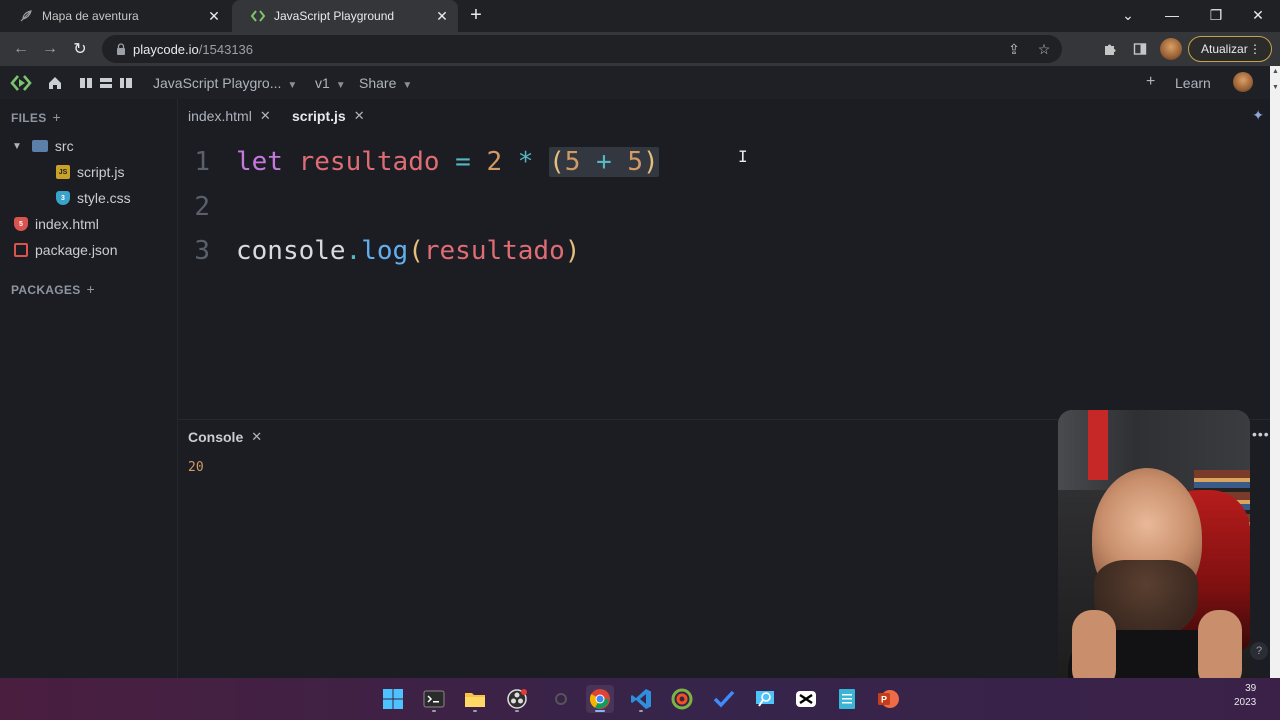  What do you see at coordinates (166, 49) in the screenshot?
I see `url-domain: playcode.io` at bounding box center [166, 49].